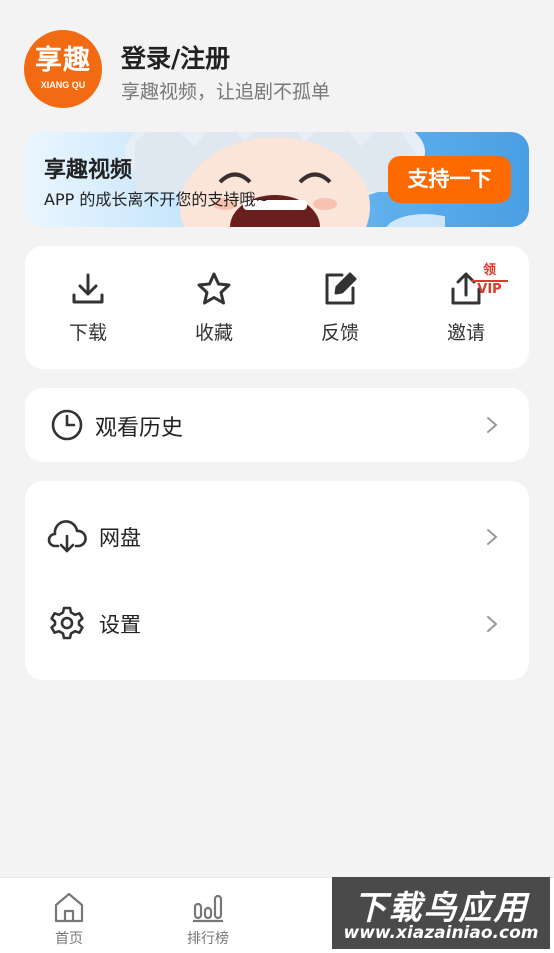 The width and height of the screenshot is (554, 953). I want to click on cloud-download-icon, so click(67, 536).